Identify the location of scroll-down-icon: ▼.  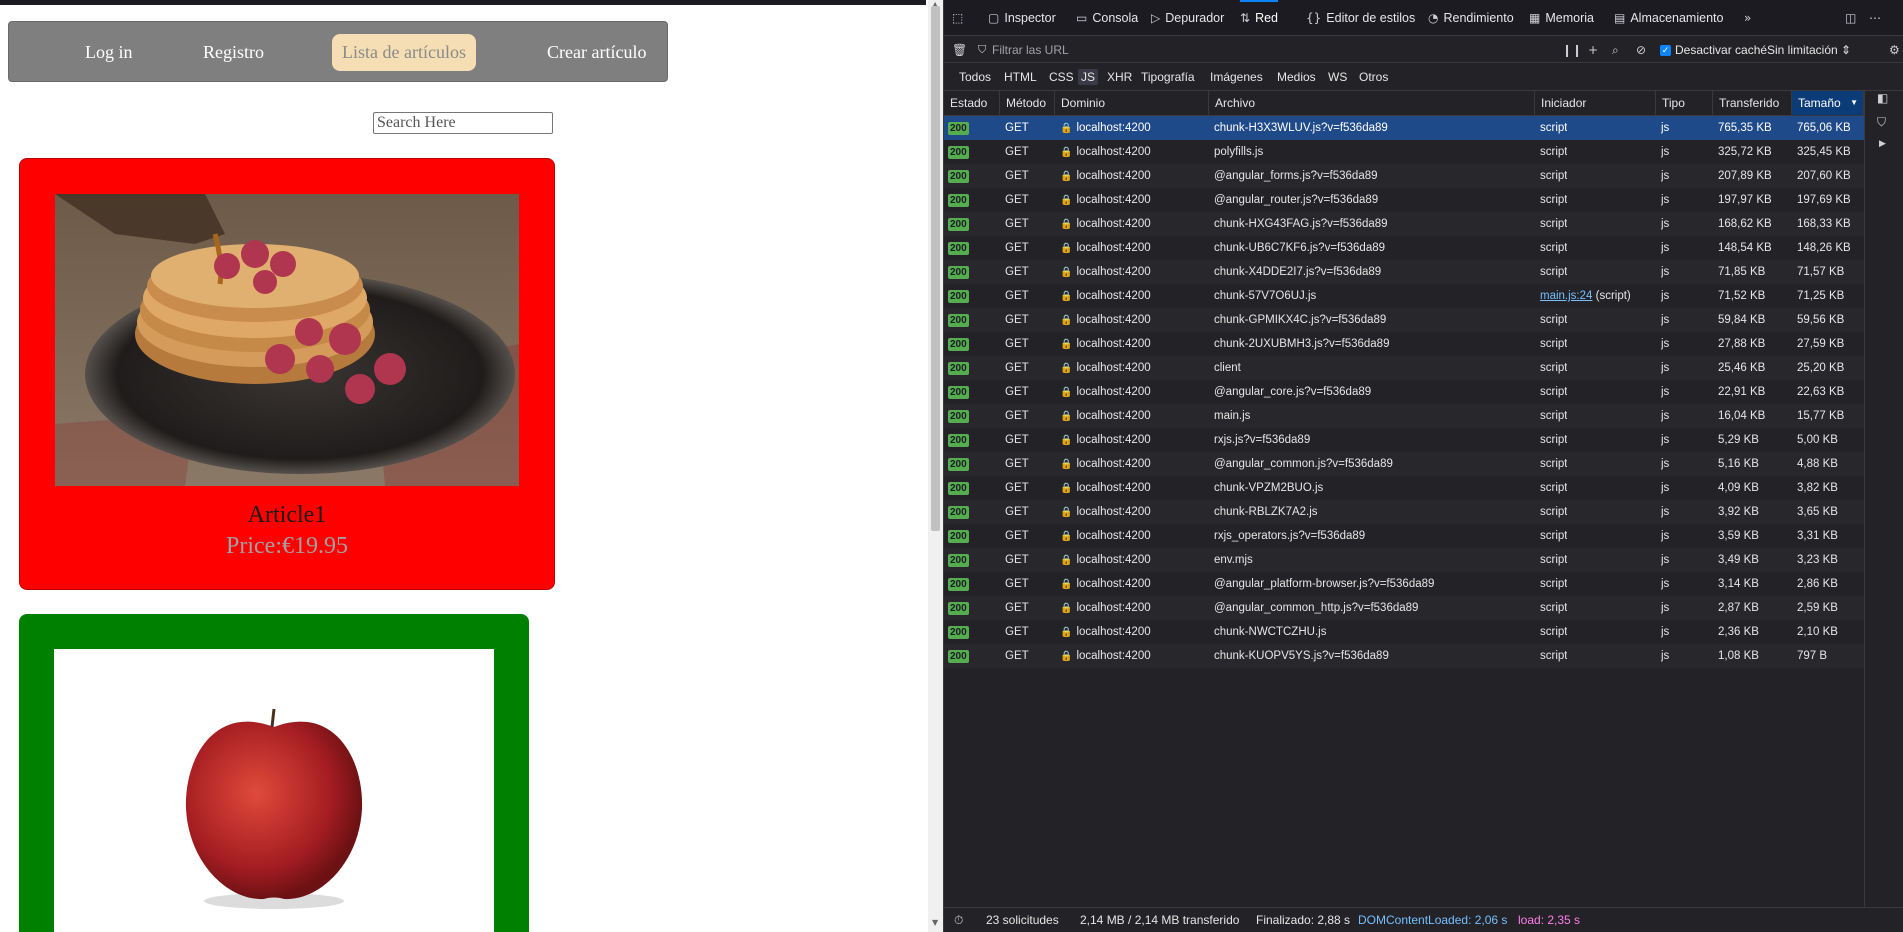
(935, 922).